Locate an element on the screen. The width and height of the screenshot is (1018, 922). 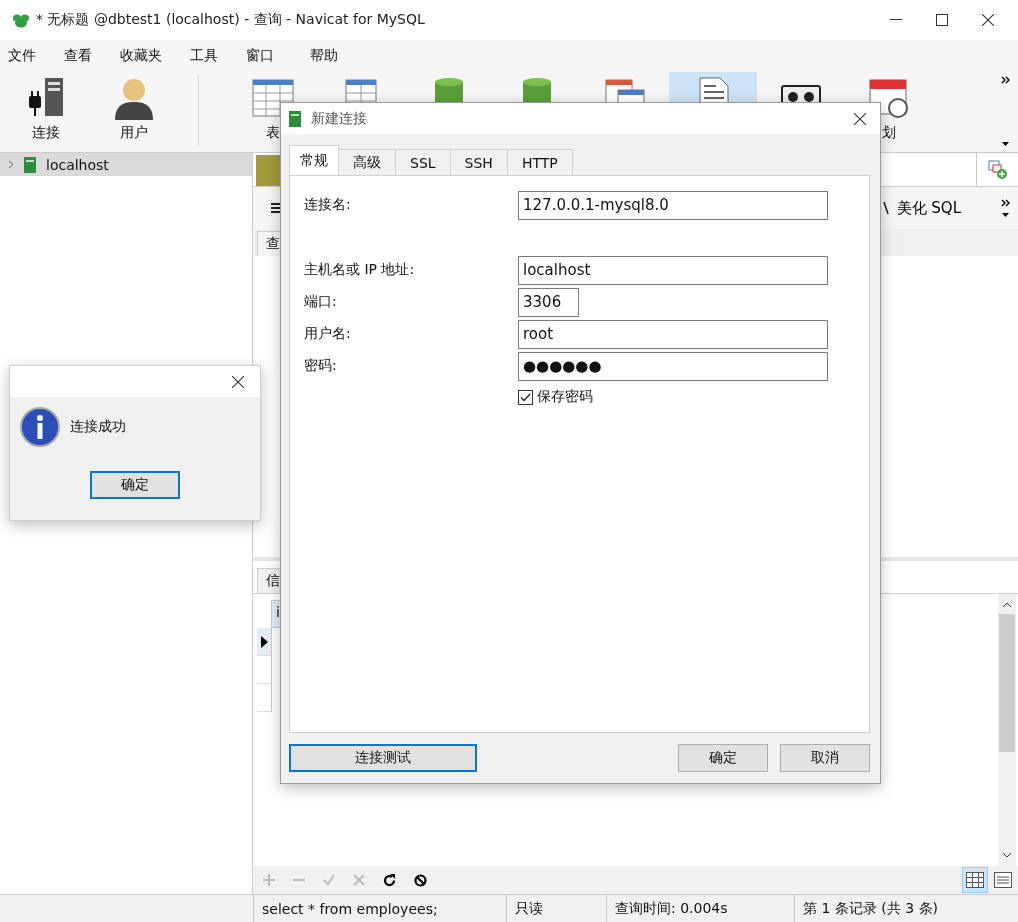
checkmark-icon is located at coordinates (525, 397).